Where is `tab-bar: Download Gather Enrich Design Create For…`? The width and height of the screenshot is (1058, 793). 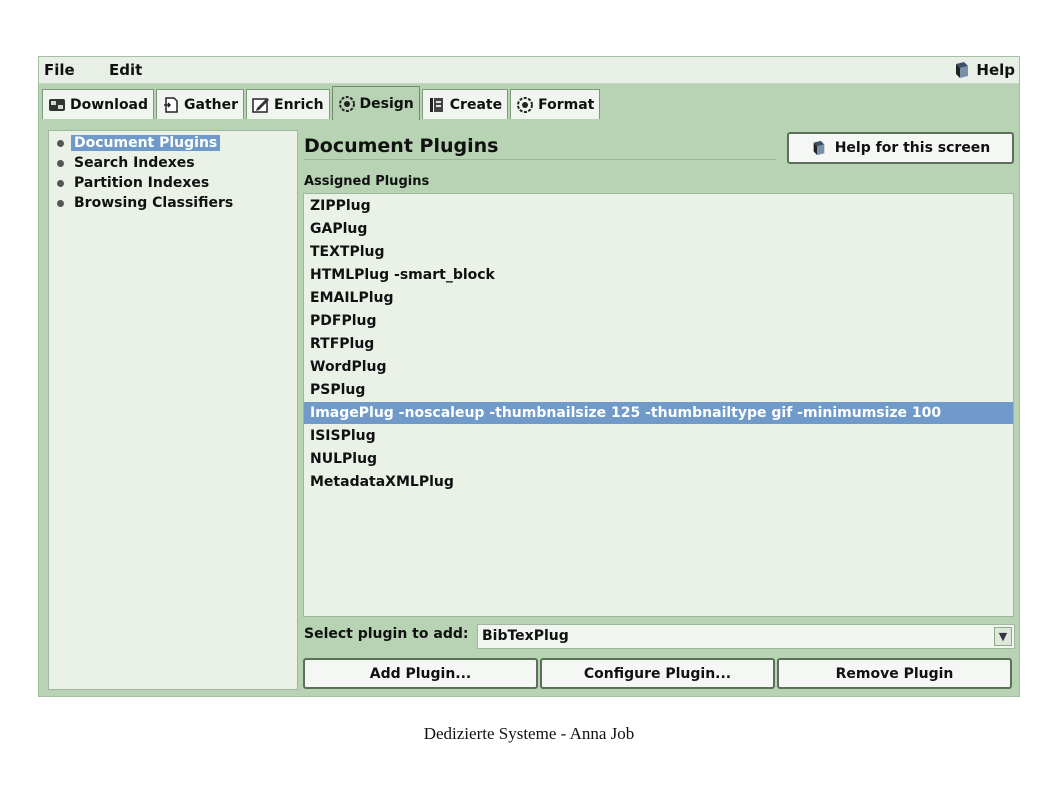
tab-bar: Download Gather Enrich Design Create For… is located at coordinates (322, 103).